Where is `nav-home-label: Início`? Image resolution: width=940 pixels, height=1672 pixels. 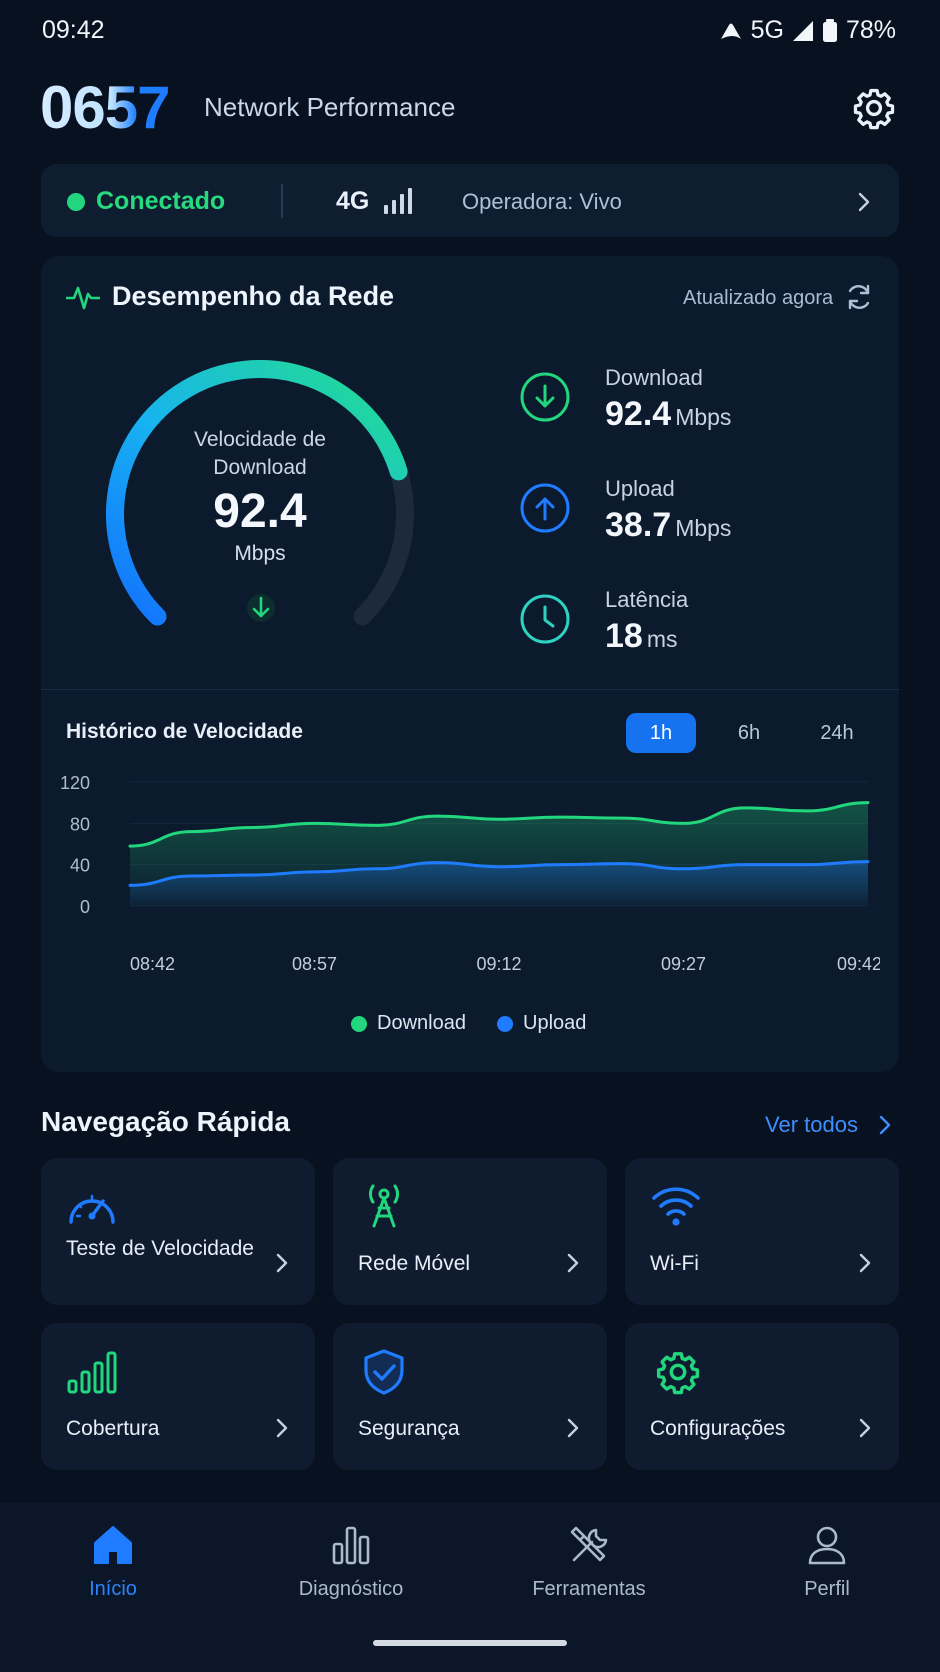 nav-home-label: Início is located at coordinates (113, 1589).